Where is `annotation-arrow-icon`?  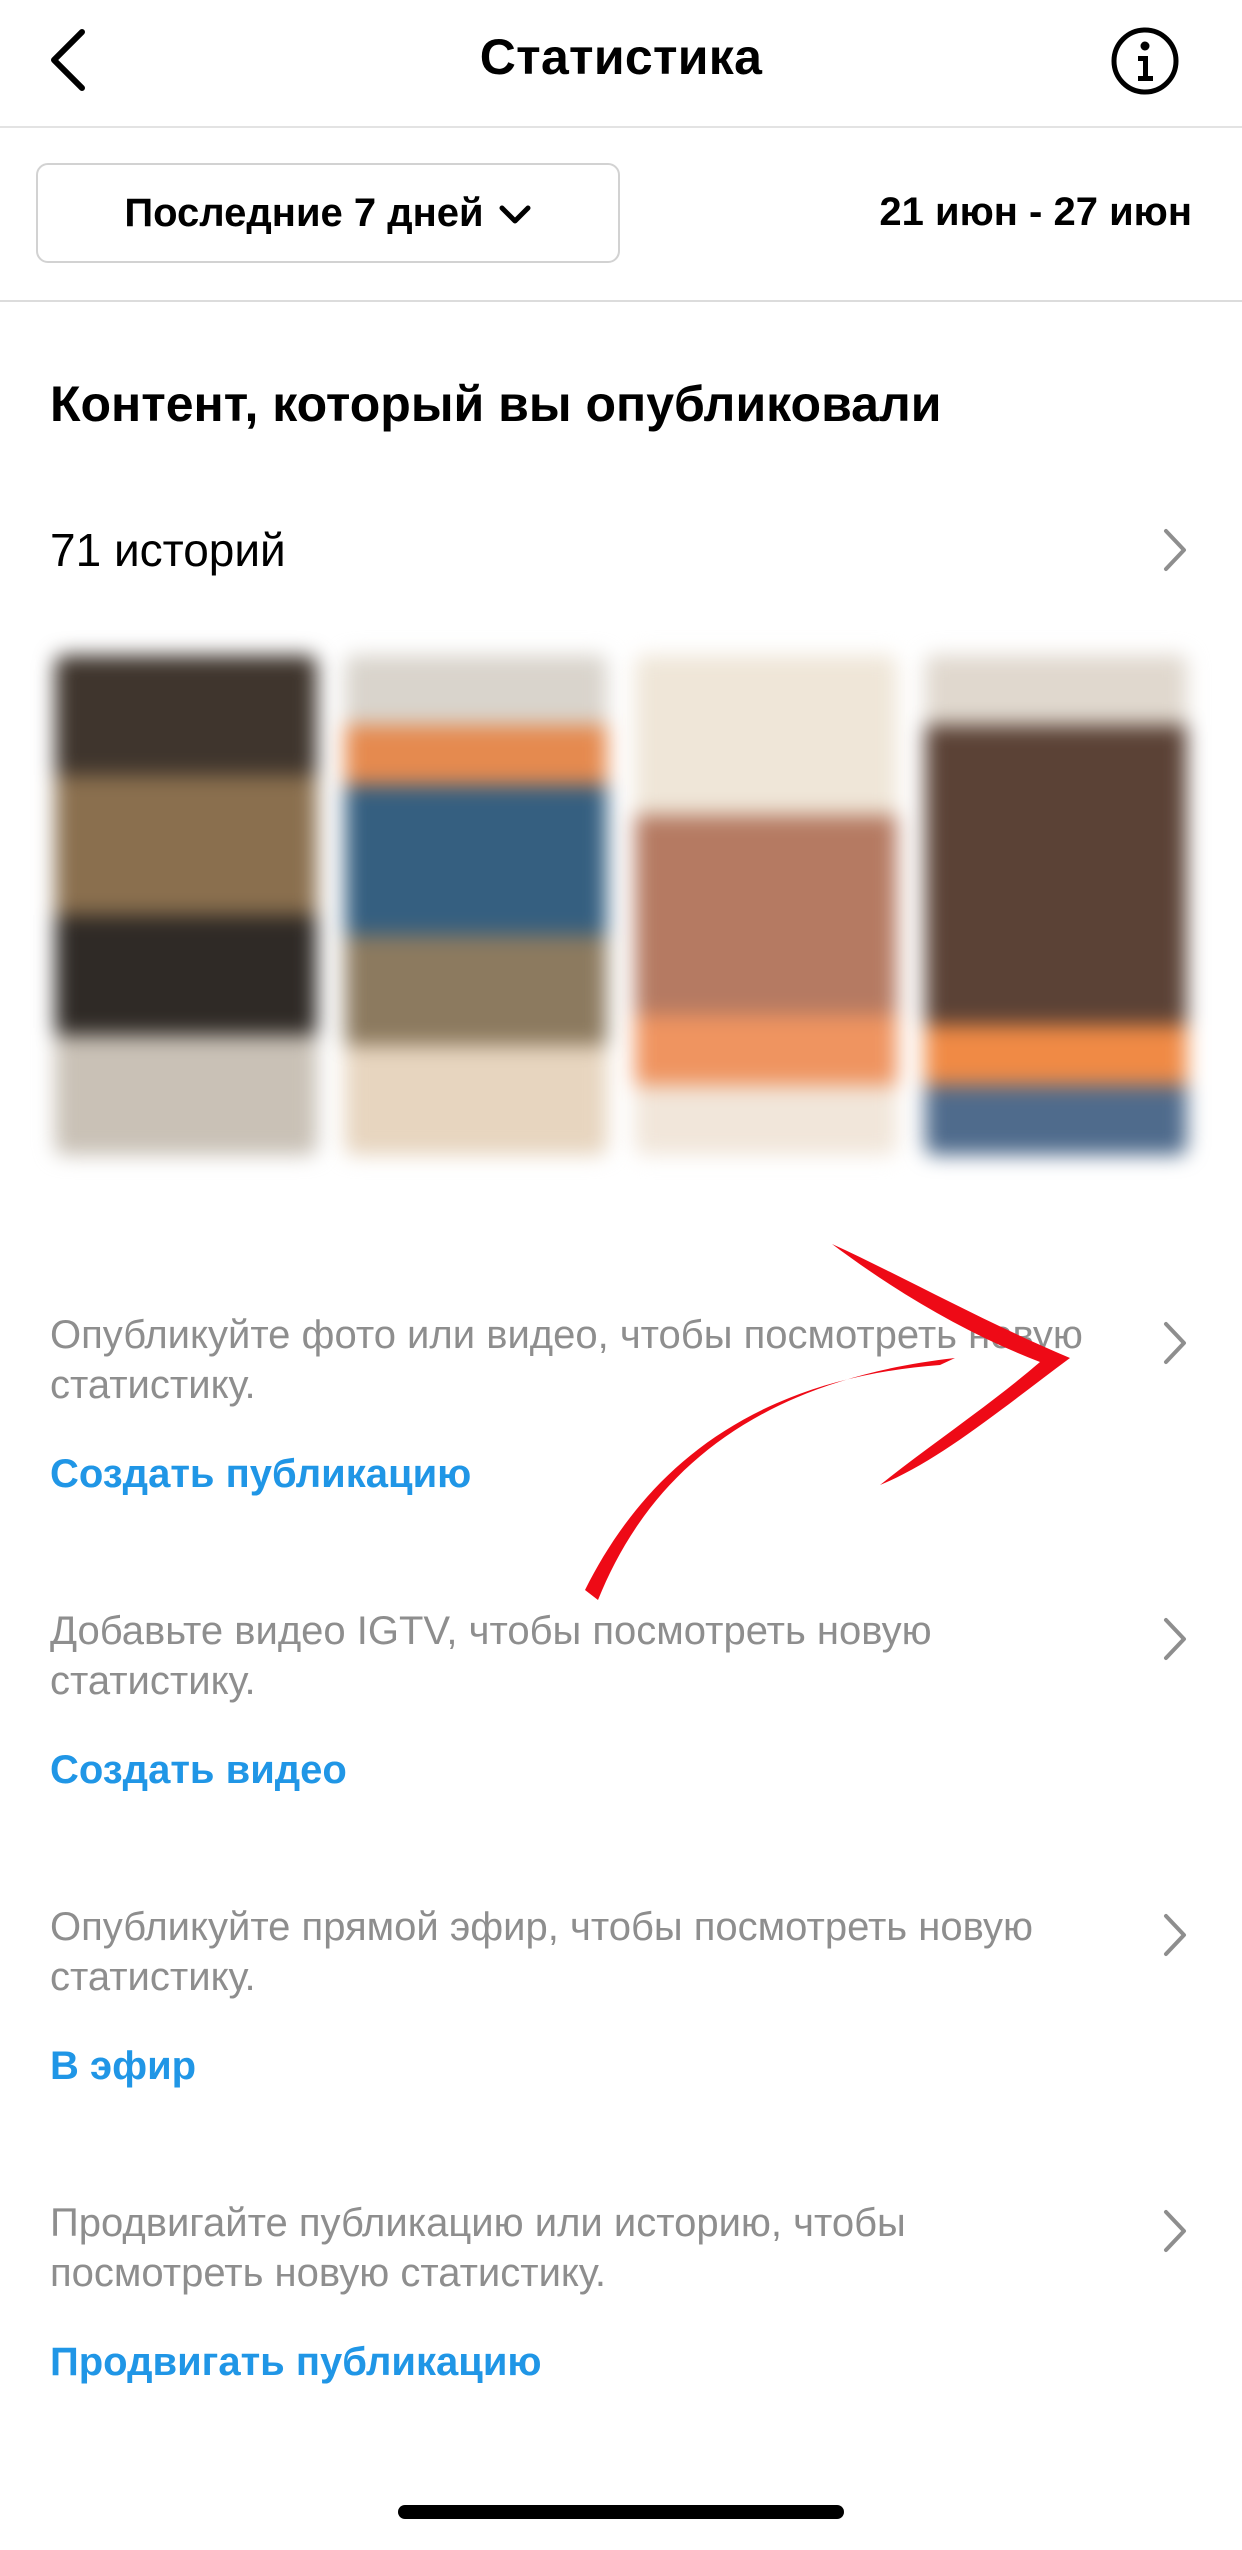 annotation-arrow-icon is located at coordinates (827, 1422).